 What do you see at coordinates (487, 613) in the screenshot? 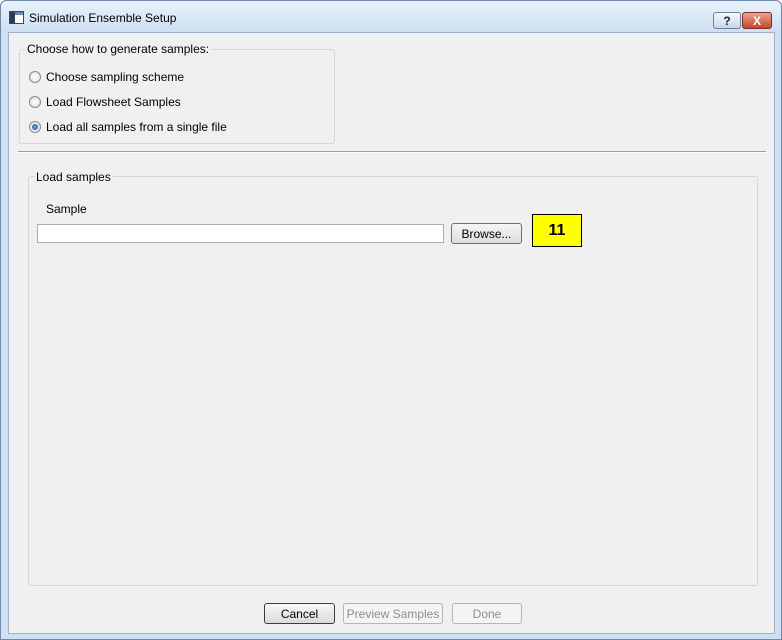
I see `done-button: Done` at bounding box center [487, 613].